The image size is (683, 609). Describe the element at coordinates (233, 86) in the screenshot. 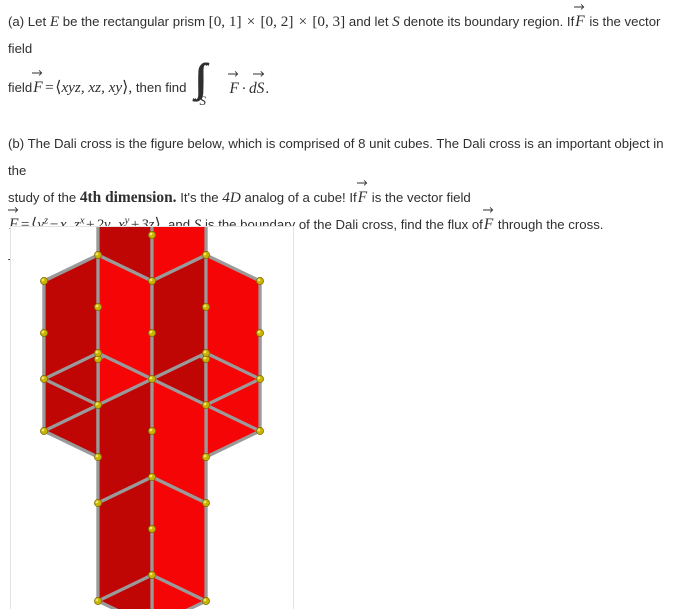

I see `vector-F-integrand: F` at that location.